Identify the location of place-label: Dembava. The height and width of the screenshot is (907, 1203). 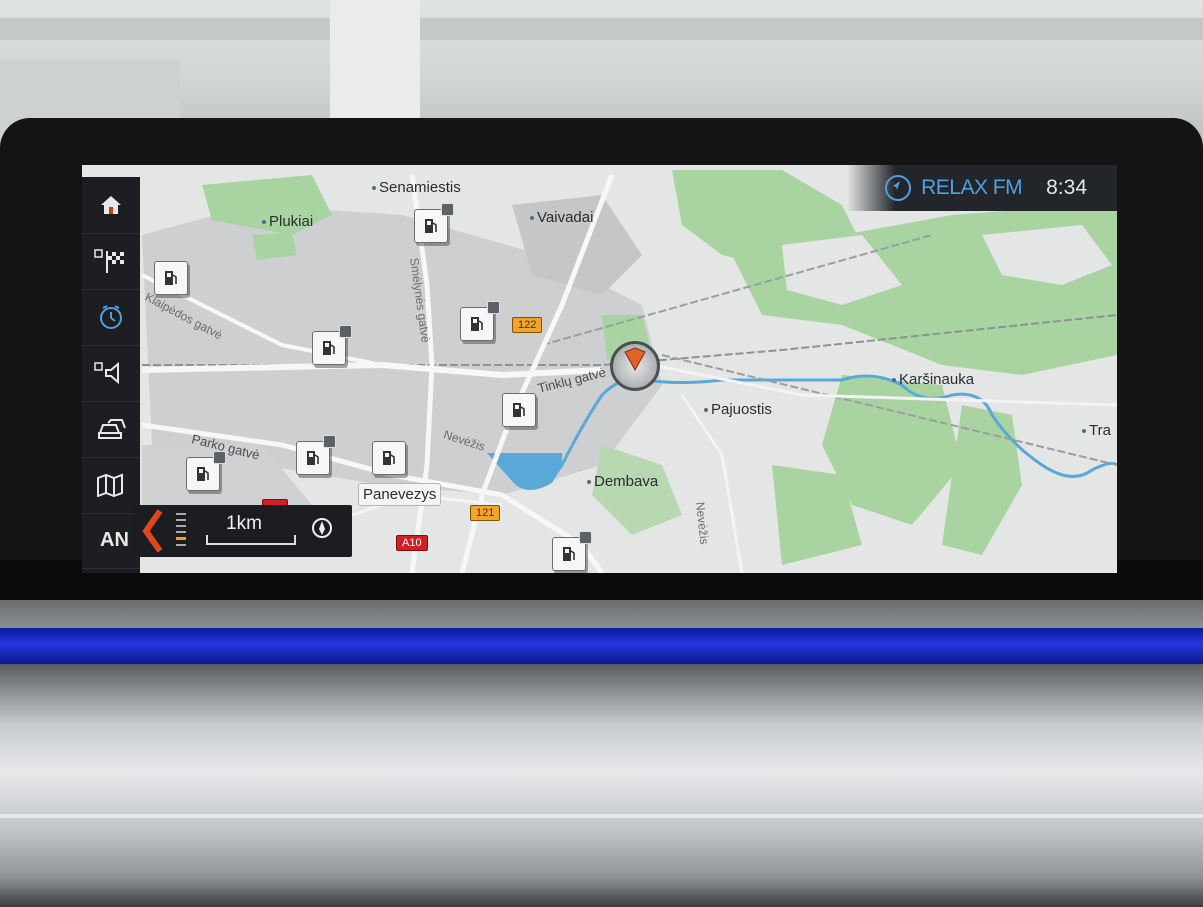
(622, 481).